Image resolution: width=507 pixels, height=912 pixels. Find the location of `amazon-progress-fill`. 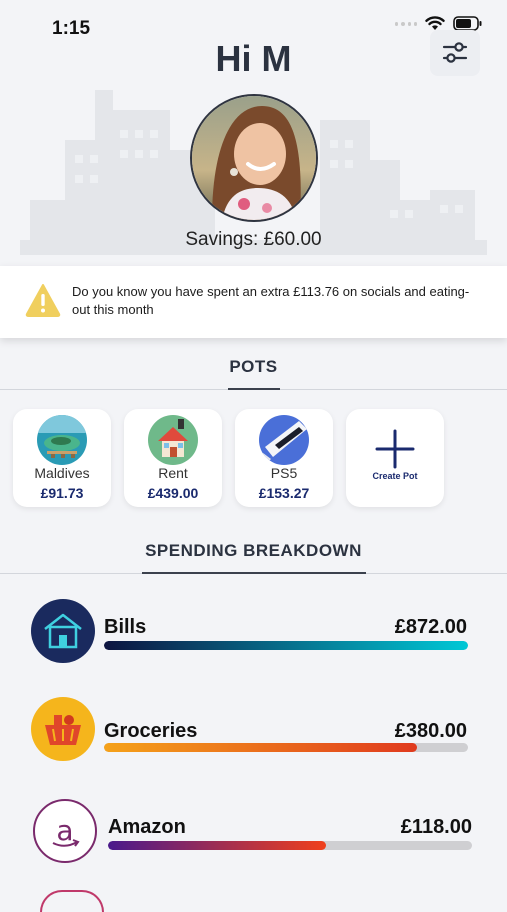

amazon-progress-fill is located at coordinates (217, 845).